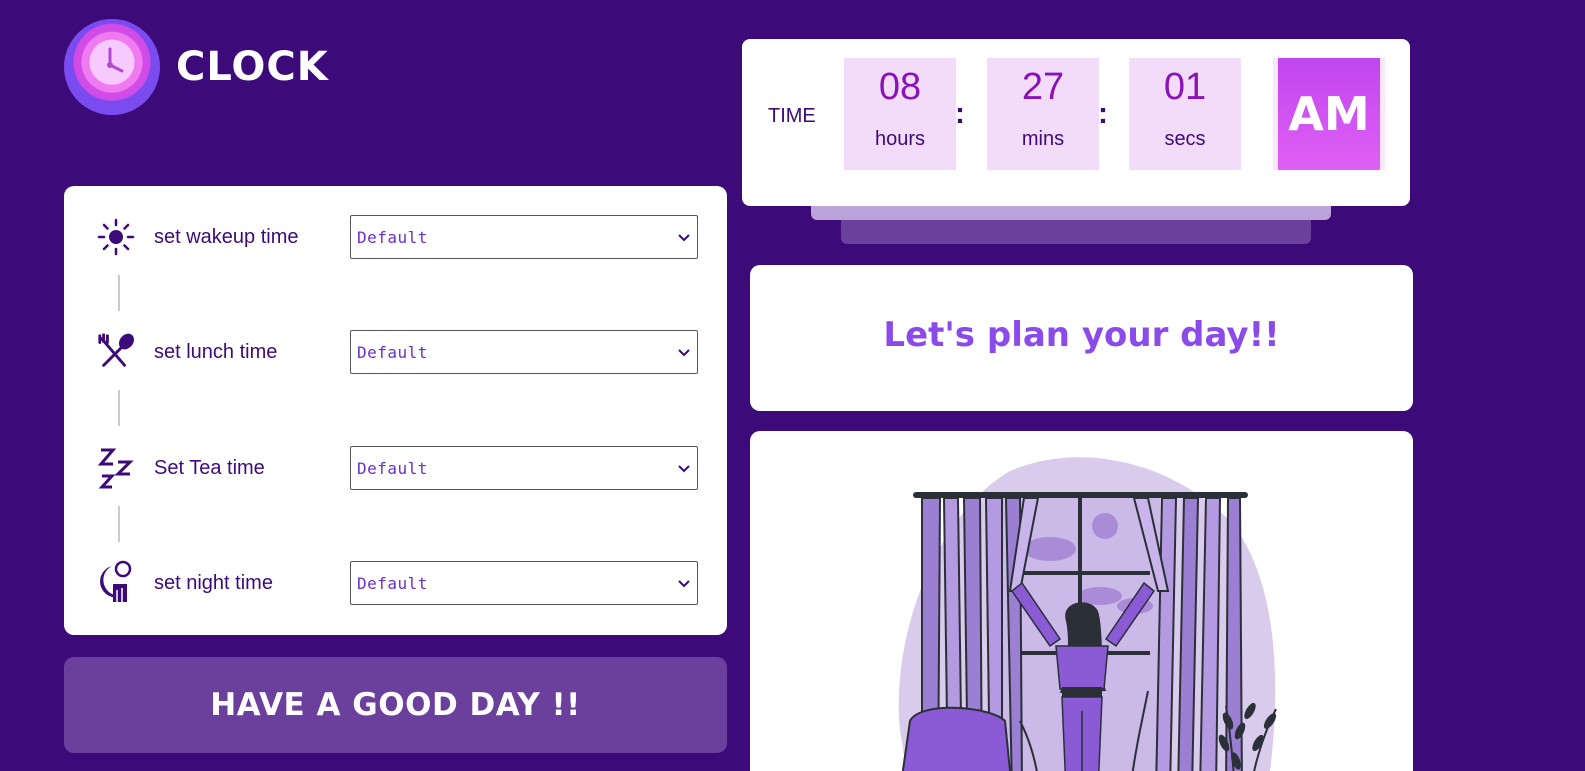 The height and width of the screenshot is (771, 1585). Describe the element at coordinates (392, 237) in the screenshot. I see `wakeup-select-value: Default` at that location.